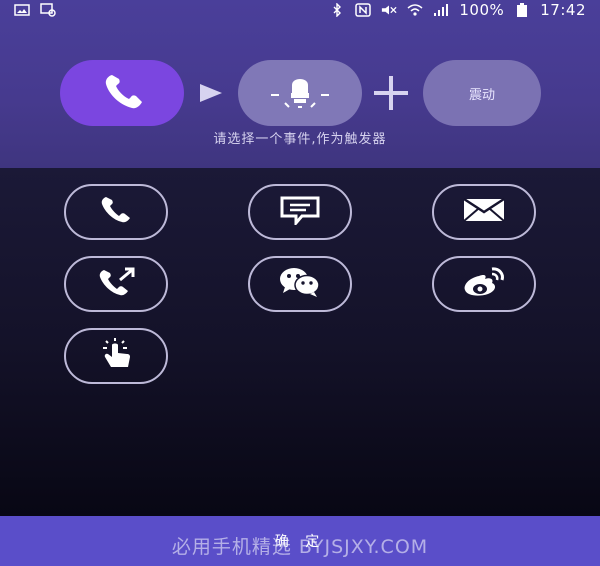 The height and width of the screenshot is (566, 600). I want to click on clock: 17:42, so click(563, 10).